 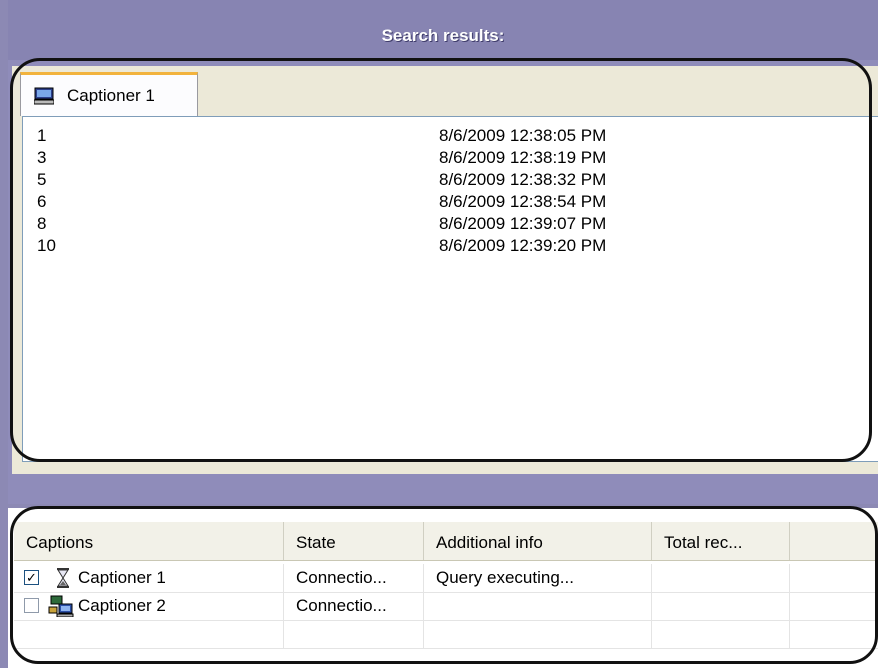 I want to click on result-number: 6, so click(x=42, y=201).